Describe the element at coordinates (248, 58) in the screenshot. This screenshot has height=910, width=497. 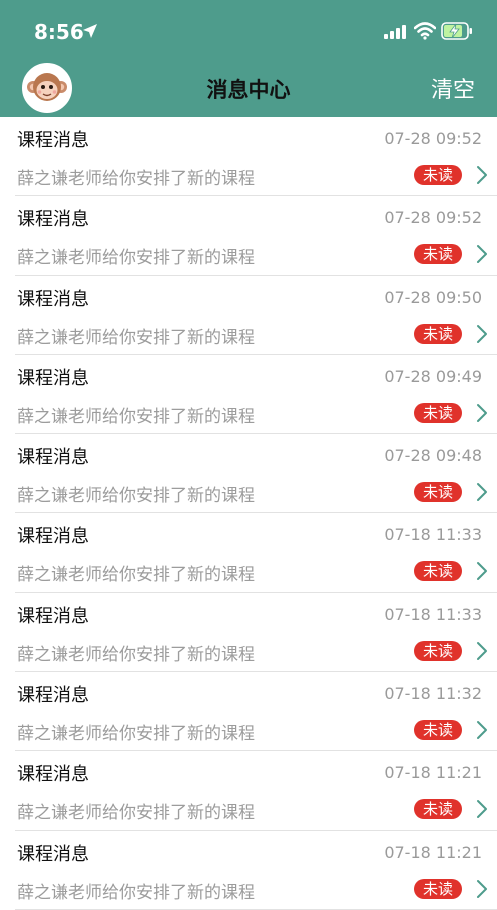
I see `top-bar: 8:56 消息中心 清空` at that location.